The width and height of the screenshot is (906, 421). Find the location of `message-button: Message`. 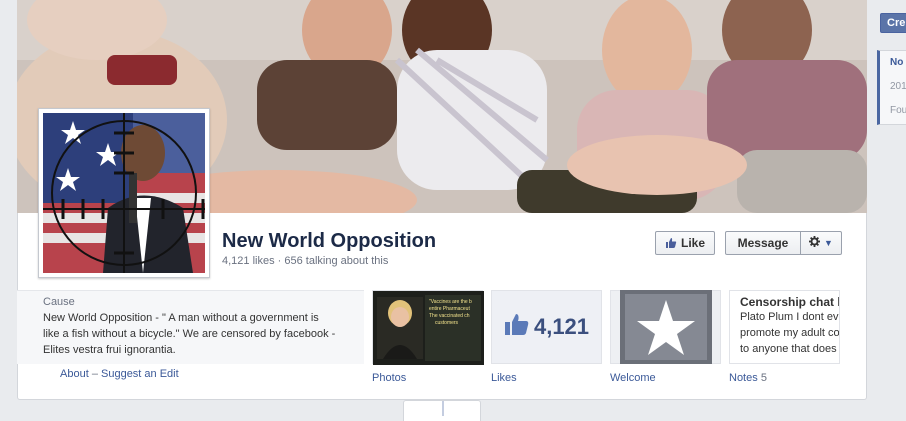

message-button: Message is located at coordinates (763, 243).